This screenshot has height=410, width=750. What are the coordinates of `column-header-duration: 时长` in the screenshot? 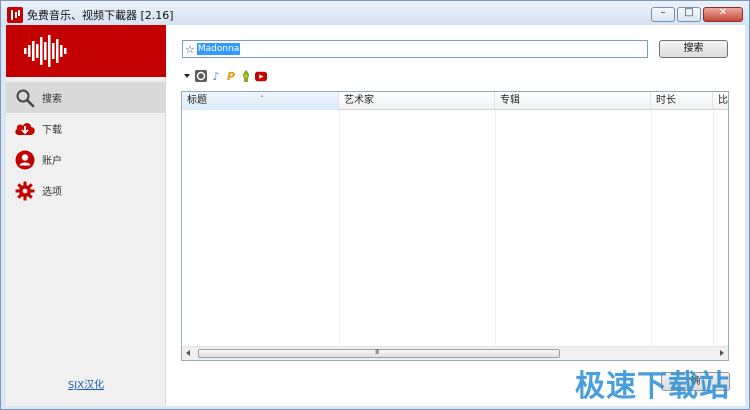 It's located at (682, 101).